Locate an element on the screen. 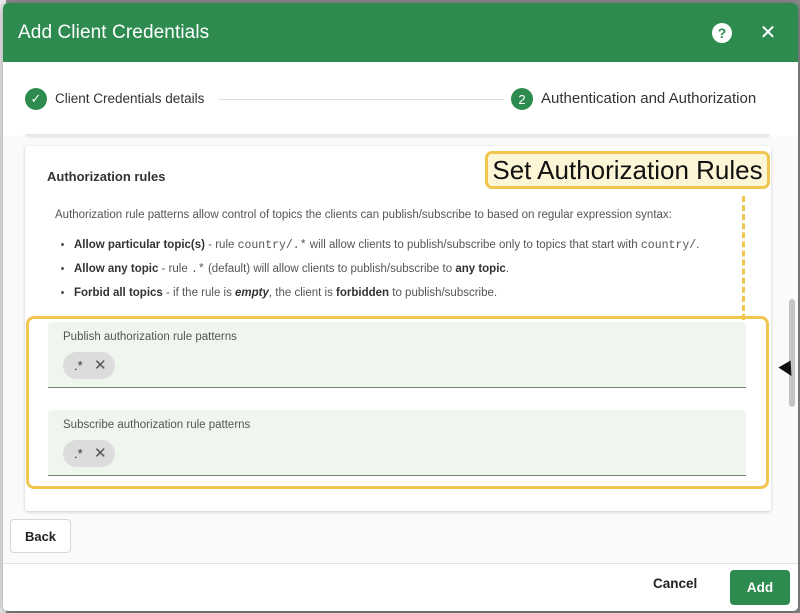 This screenshot has height=613, width=800. scrollbar-thumb is located at coordinates (792, 353).